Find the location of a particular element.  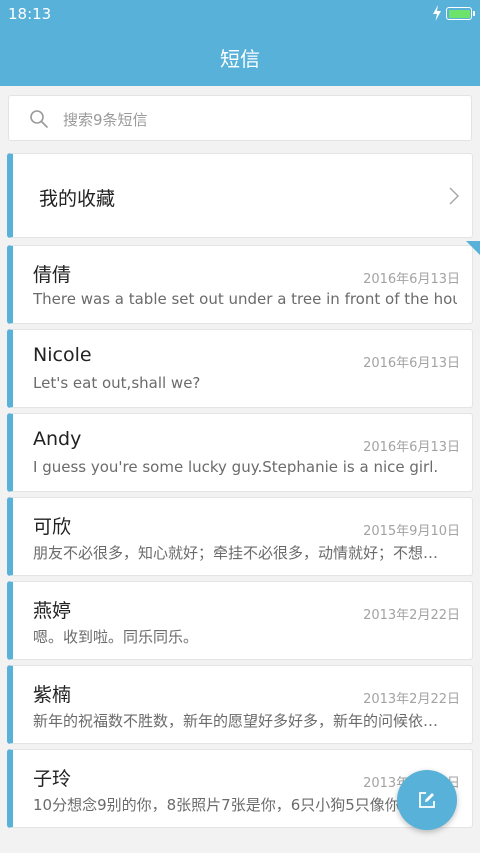

page-title: 短信 is located at coordinates (240, 59).